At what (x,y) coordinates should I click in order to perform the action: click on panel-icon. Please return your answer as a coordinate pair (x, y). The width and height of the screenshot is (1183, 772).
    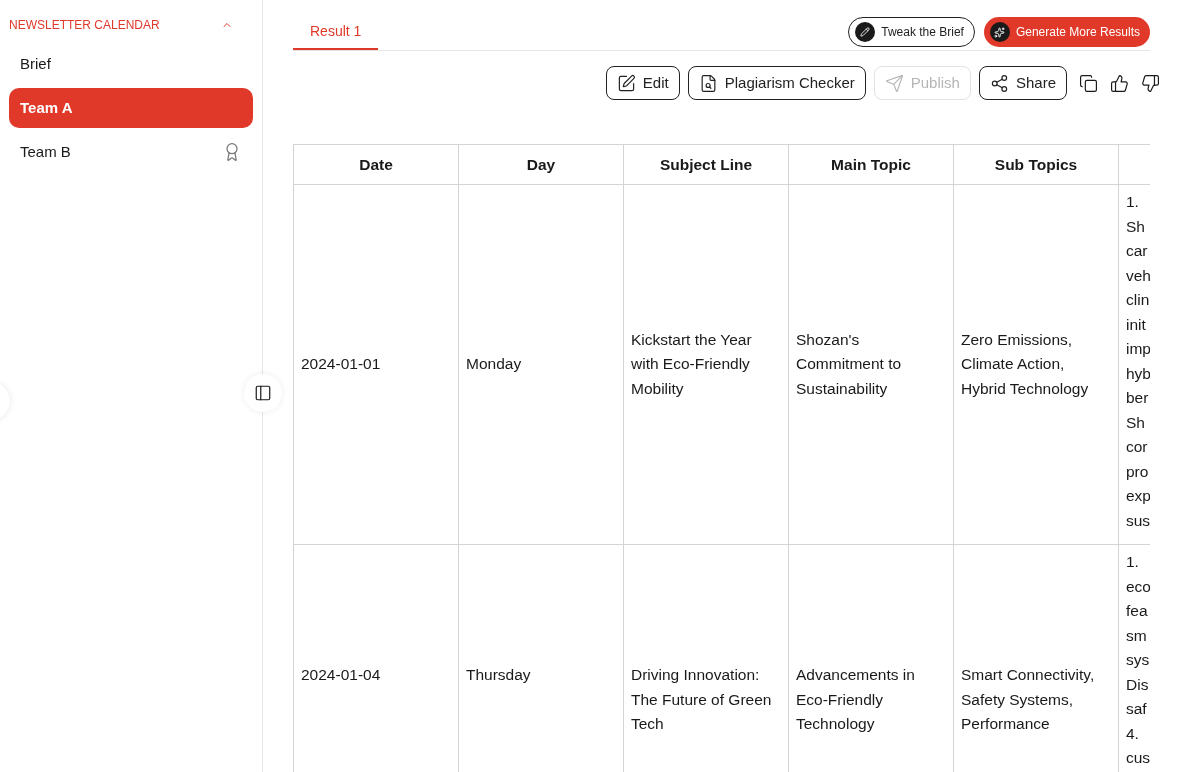
    Looking at the image, I should click on (263, 393).